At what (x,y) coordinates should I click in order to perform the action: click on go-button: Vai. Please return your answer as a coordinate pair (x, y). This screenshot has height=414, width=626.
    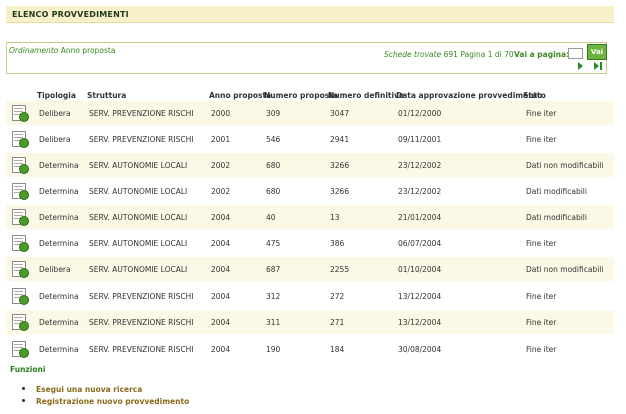
    Looking at the image, I should click on (597, 52).